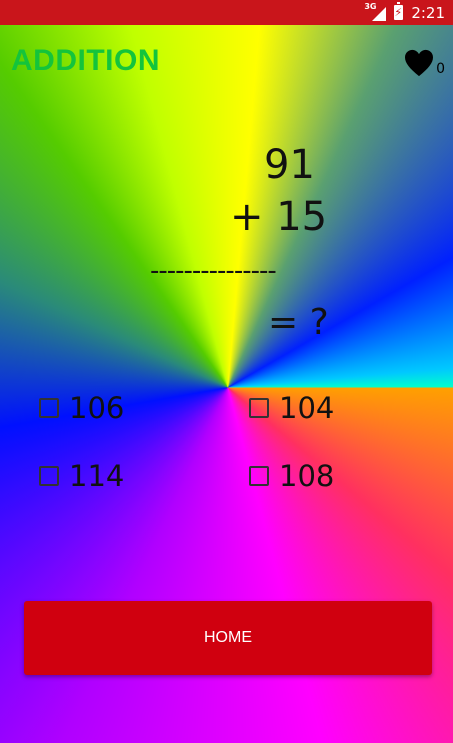 The width and height of the screenshot is (453, 743). I want to click on answer-option-label: 104, so click(307, 408).